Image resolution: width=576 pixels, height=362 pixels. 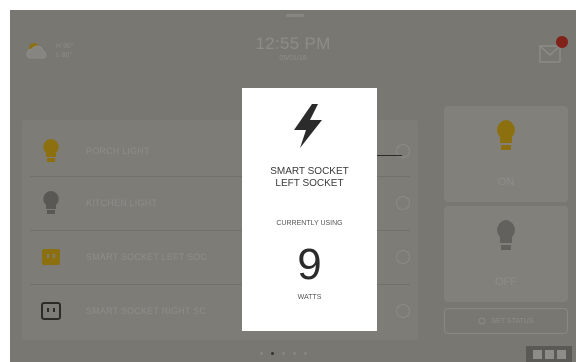 I want to click on lightning-bolt-icon, so click(x=308, y=126).